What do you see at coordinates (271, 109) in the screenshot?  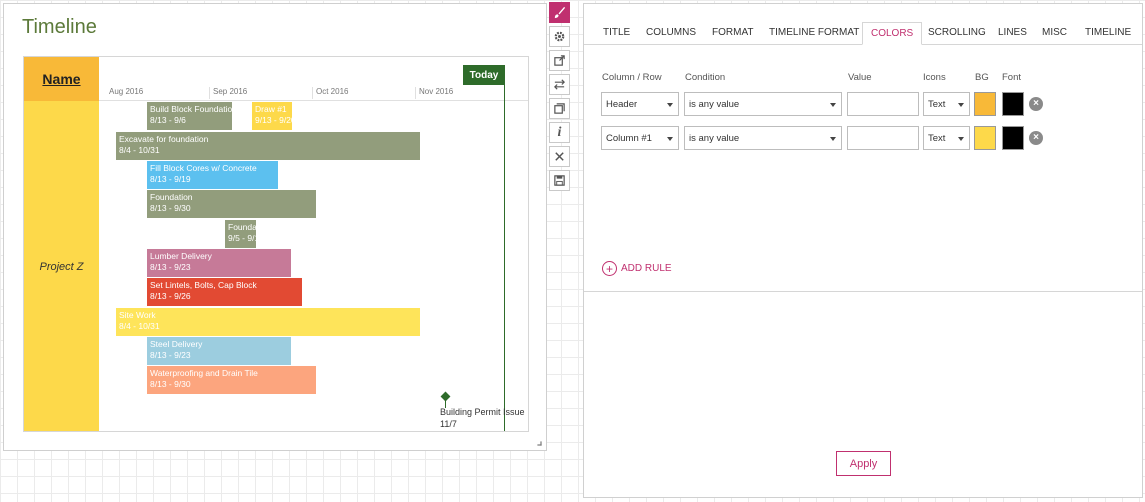 I see `task-title: Draw #1` at bounding box center [271, 109].